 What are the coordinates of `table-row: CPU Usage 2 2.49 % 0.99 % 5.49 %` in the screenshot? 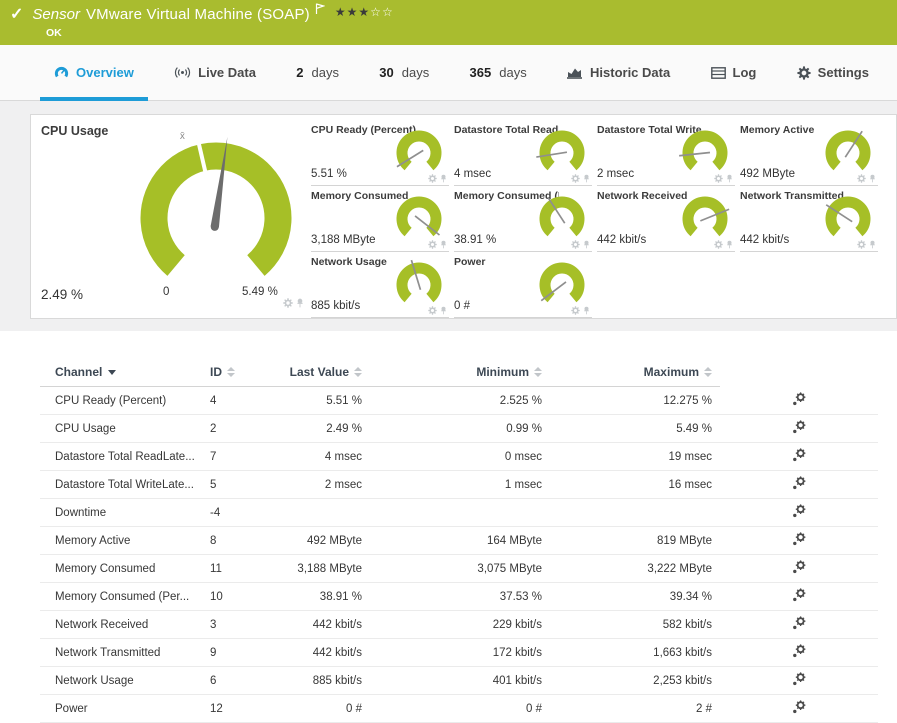 It's located at (459, 428).